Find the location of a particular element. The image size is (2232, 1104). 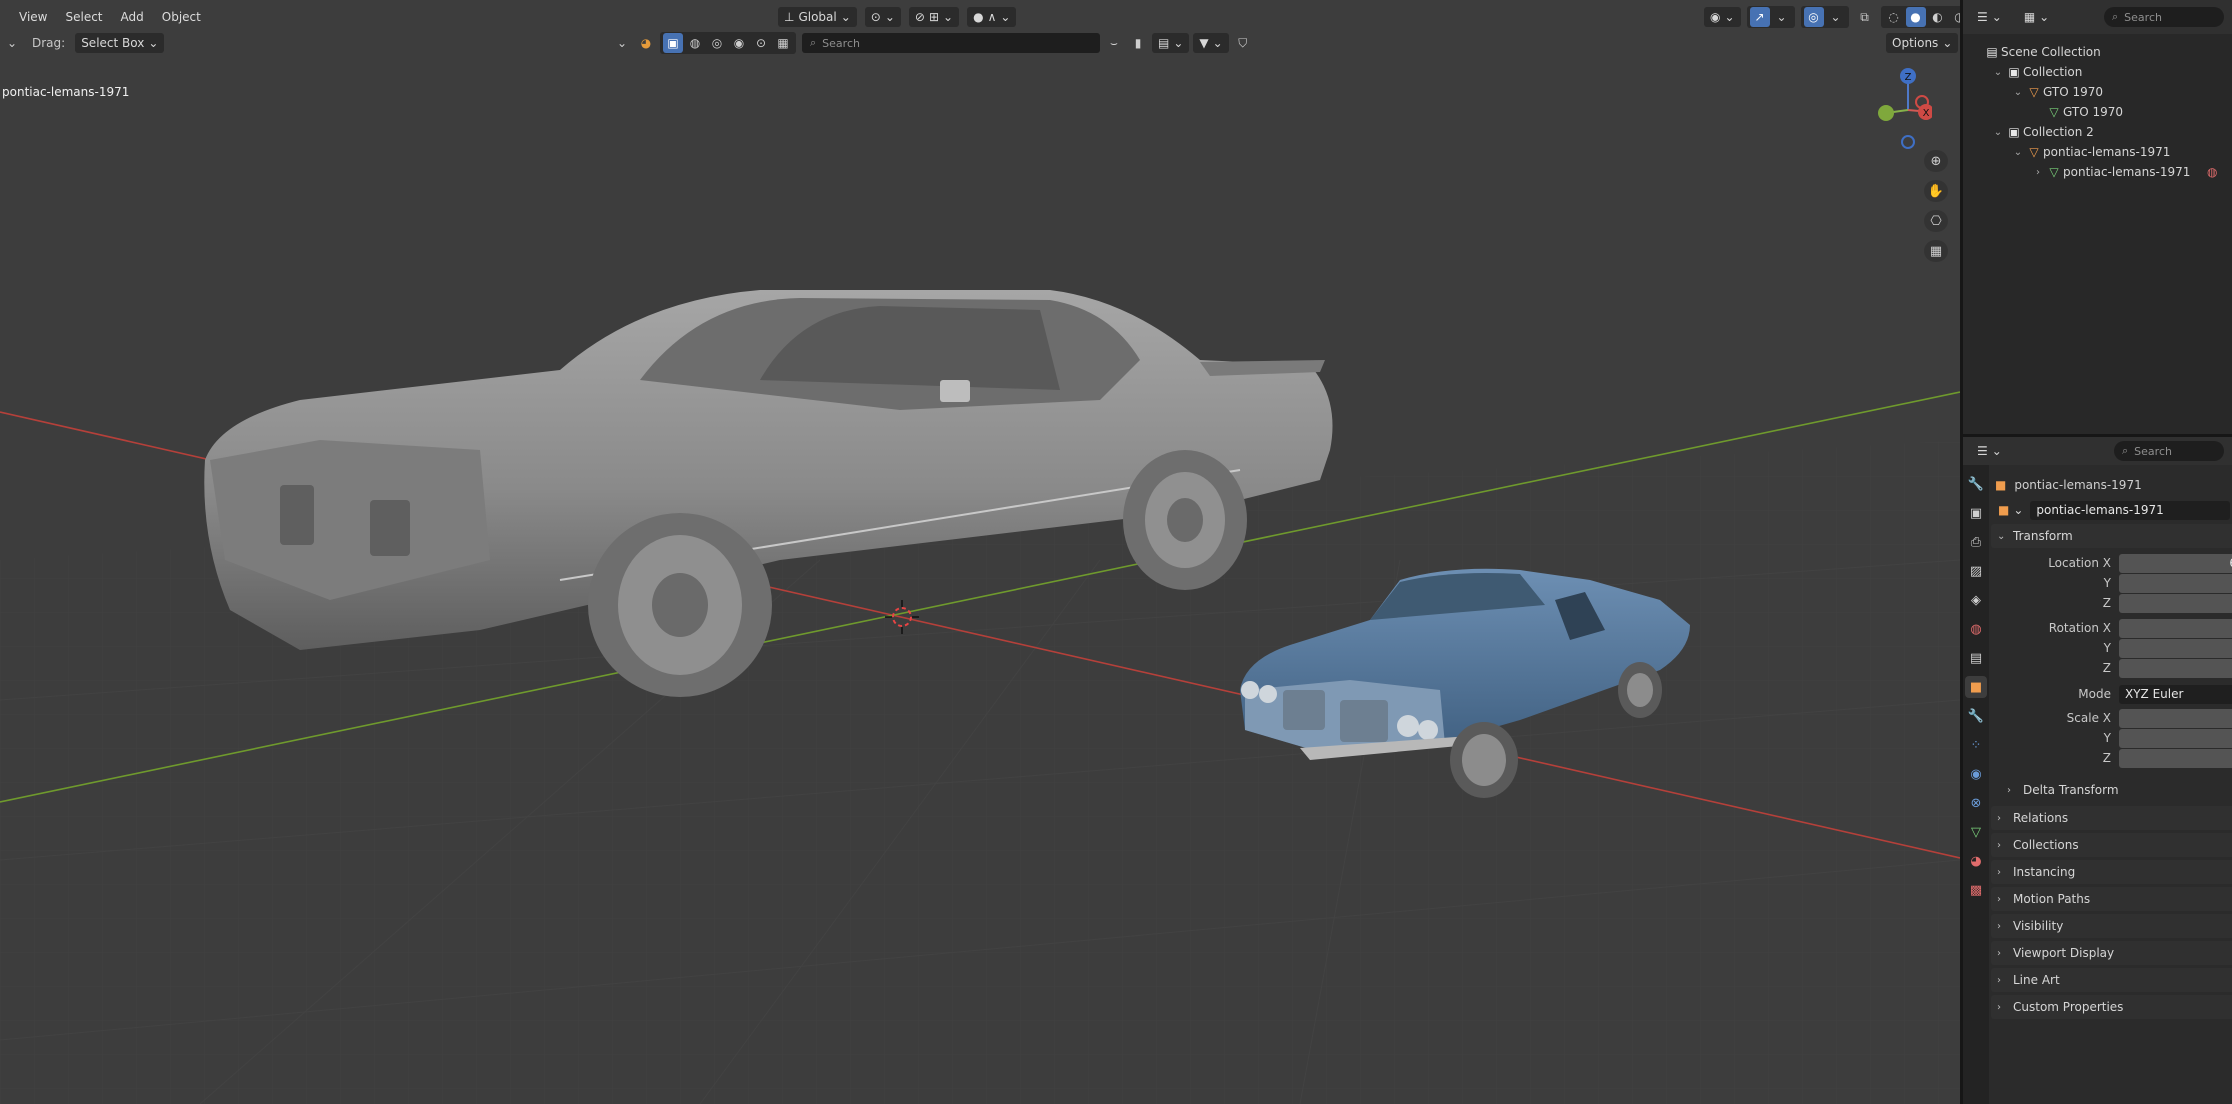

collections-panel: › Collections is located at coordinates (2111, 845).